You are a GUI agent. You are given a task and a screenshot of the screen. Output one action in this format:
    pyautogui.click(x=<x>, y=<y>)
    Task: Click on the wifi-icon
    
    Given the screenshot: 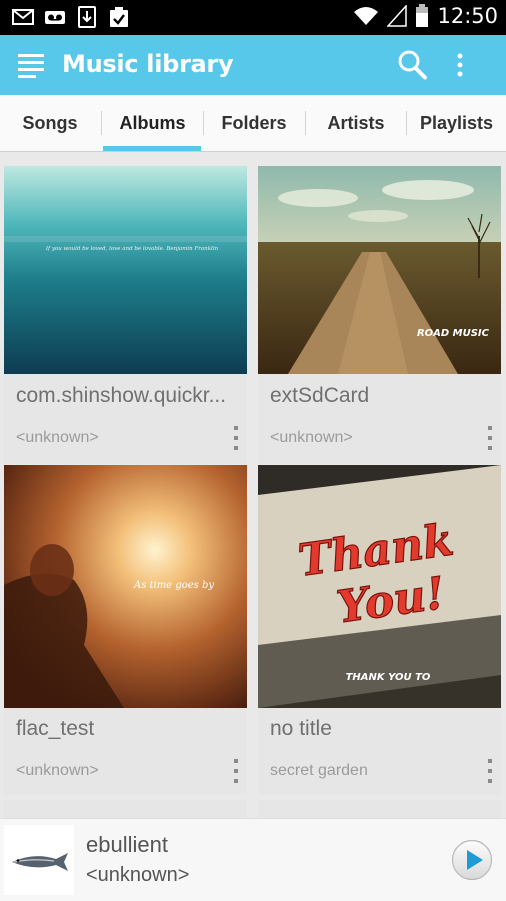 What is the action you would take?
    pyautogui.click(x=366, y=16)
    